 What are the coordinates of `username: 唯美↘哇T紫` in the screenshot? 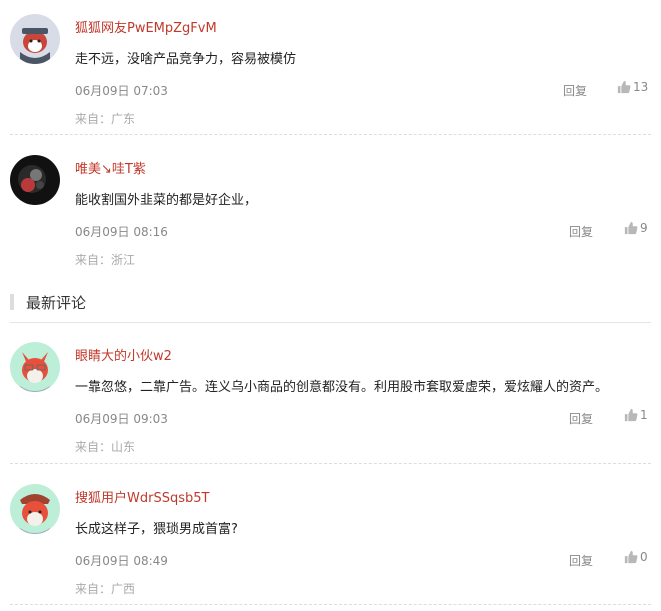 It's located at (110, 167).